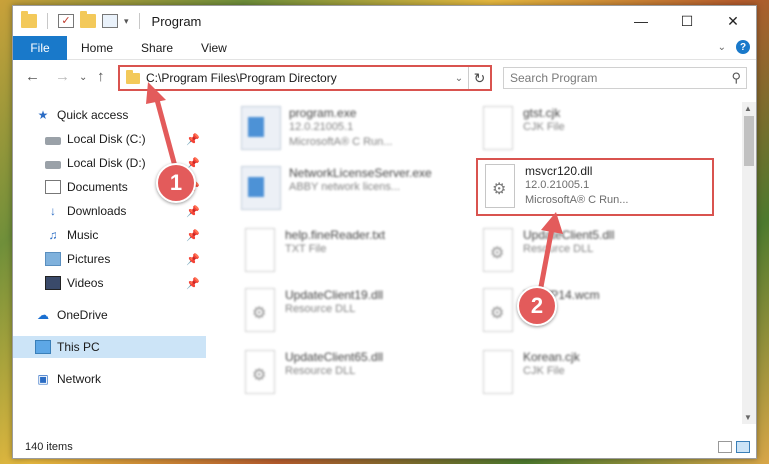 The width and height of the screenshot is (769, 464). I want to click on arrow-1-head, so click(156, 93).